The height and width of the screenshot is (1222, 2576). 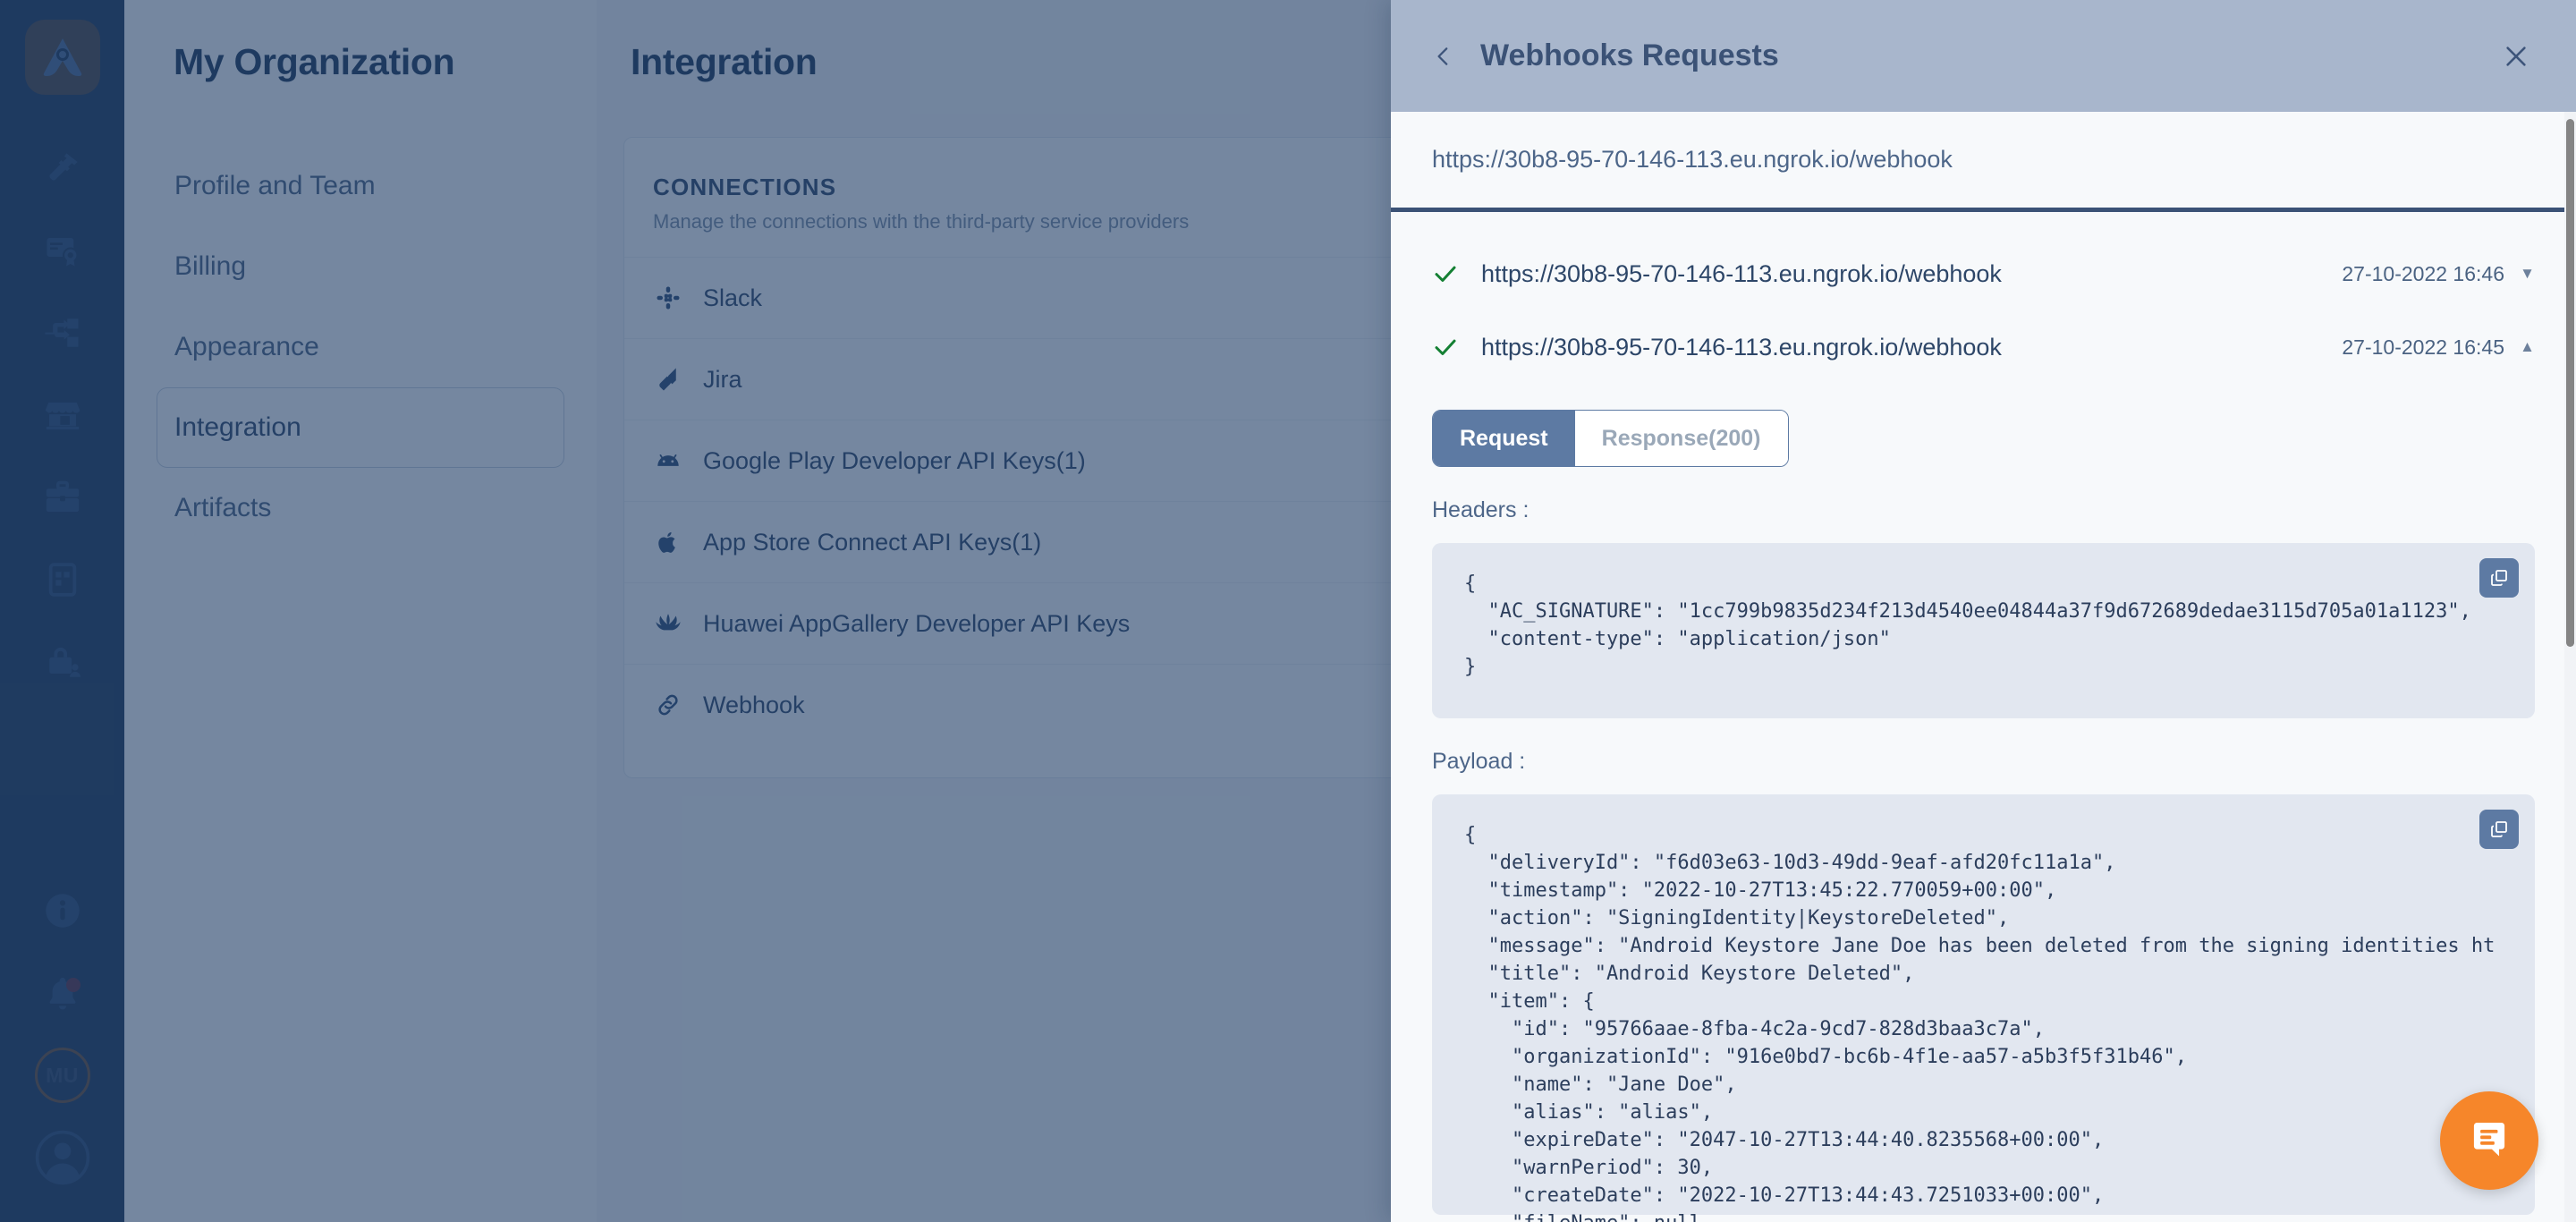 I want to click on close-icon, so click(x=2516, y=56).